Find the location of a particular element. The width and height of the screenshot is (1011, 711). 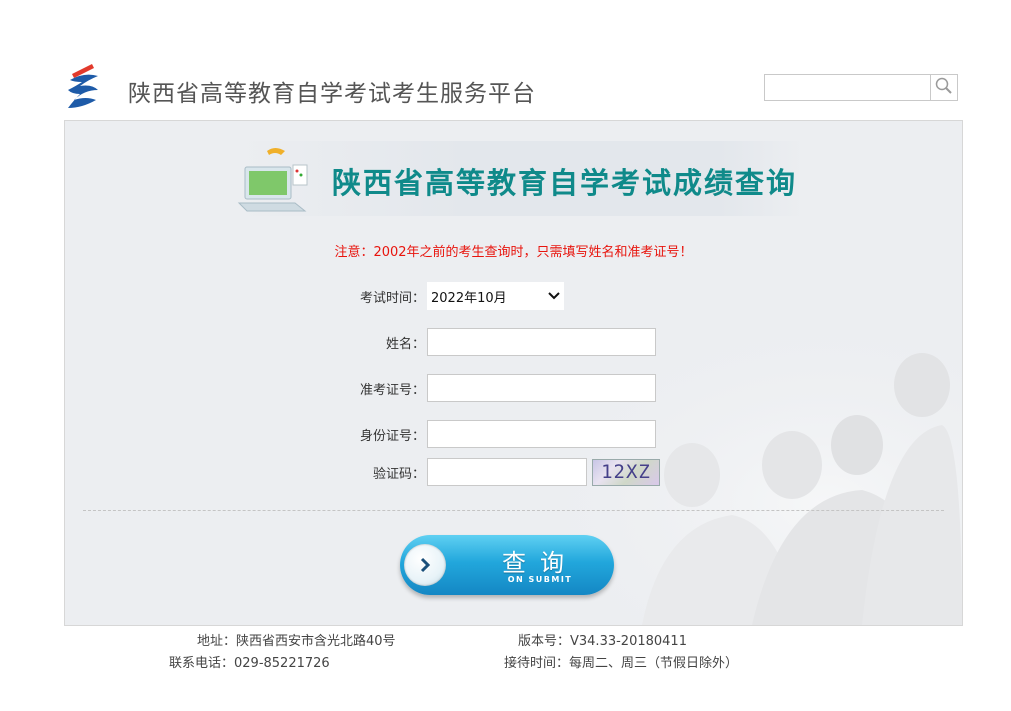

submit-button: 查询 ON SUBMIT is located at coordinates (507, 565).